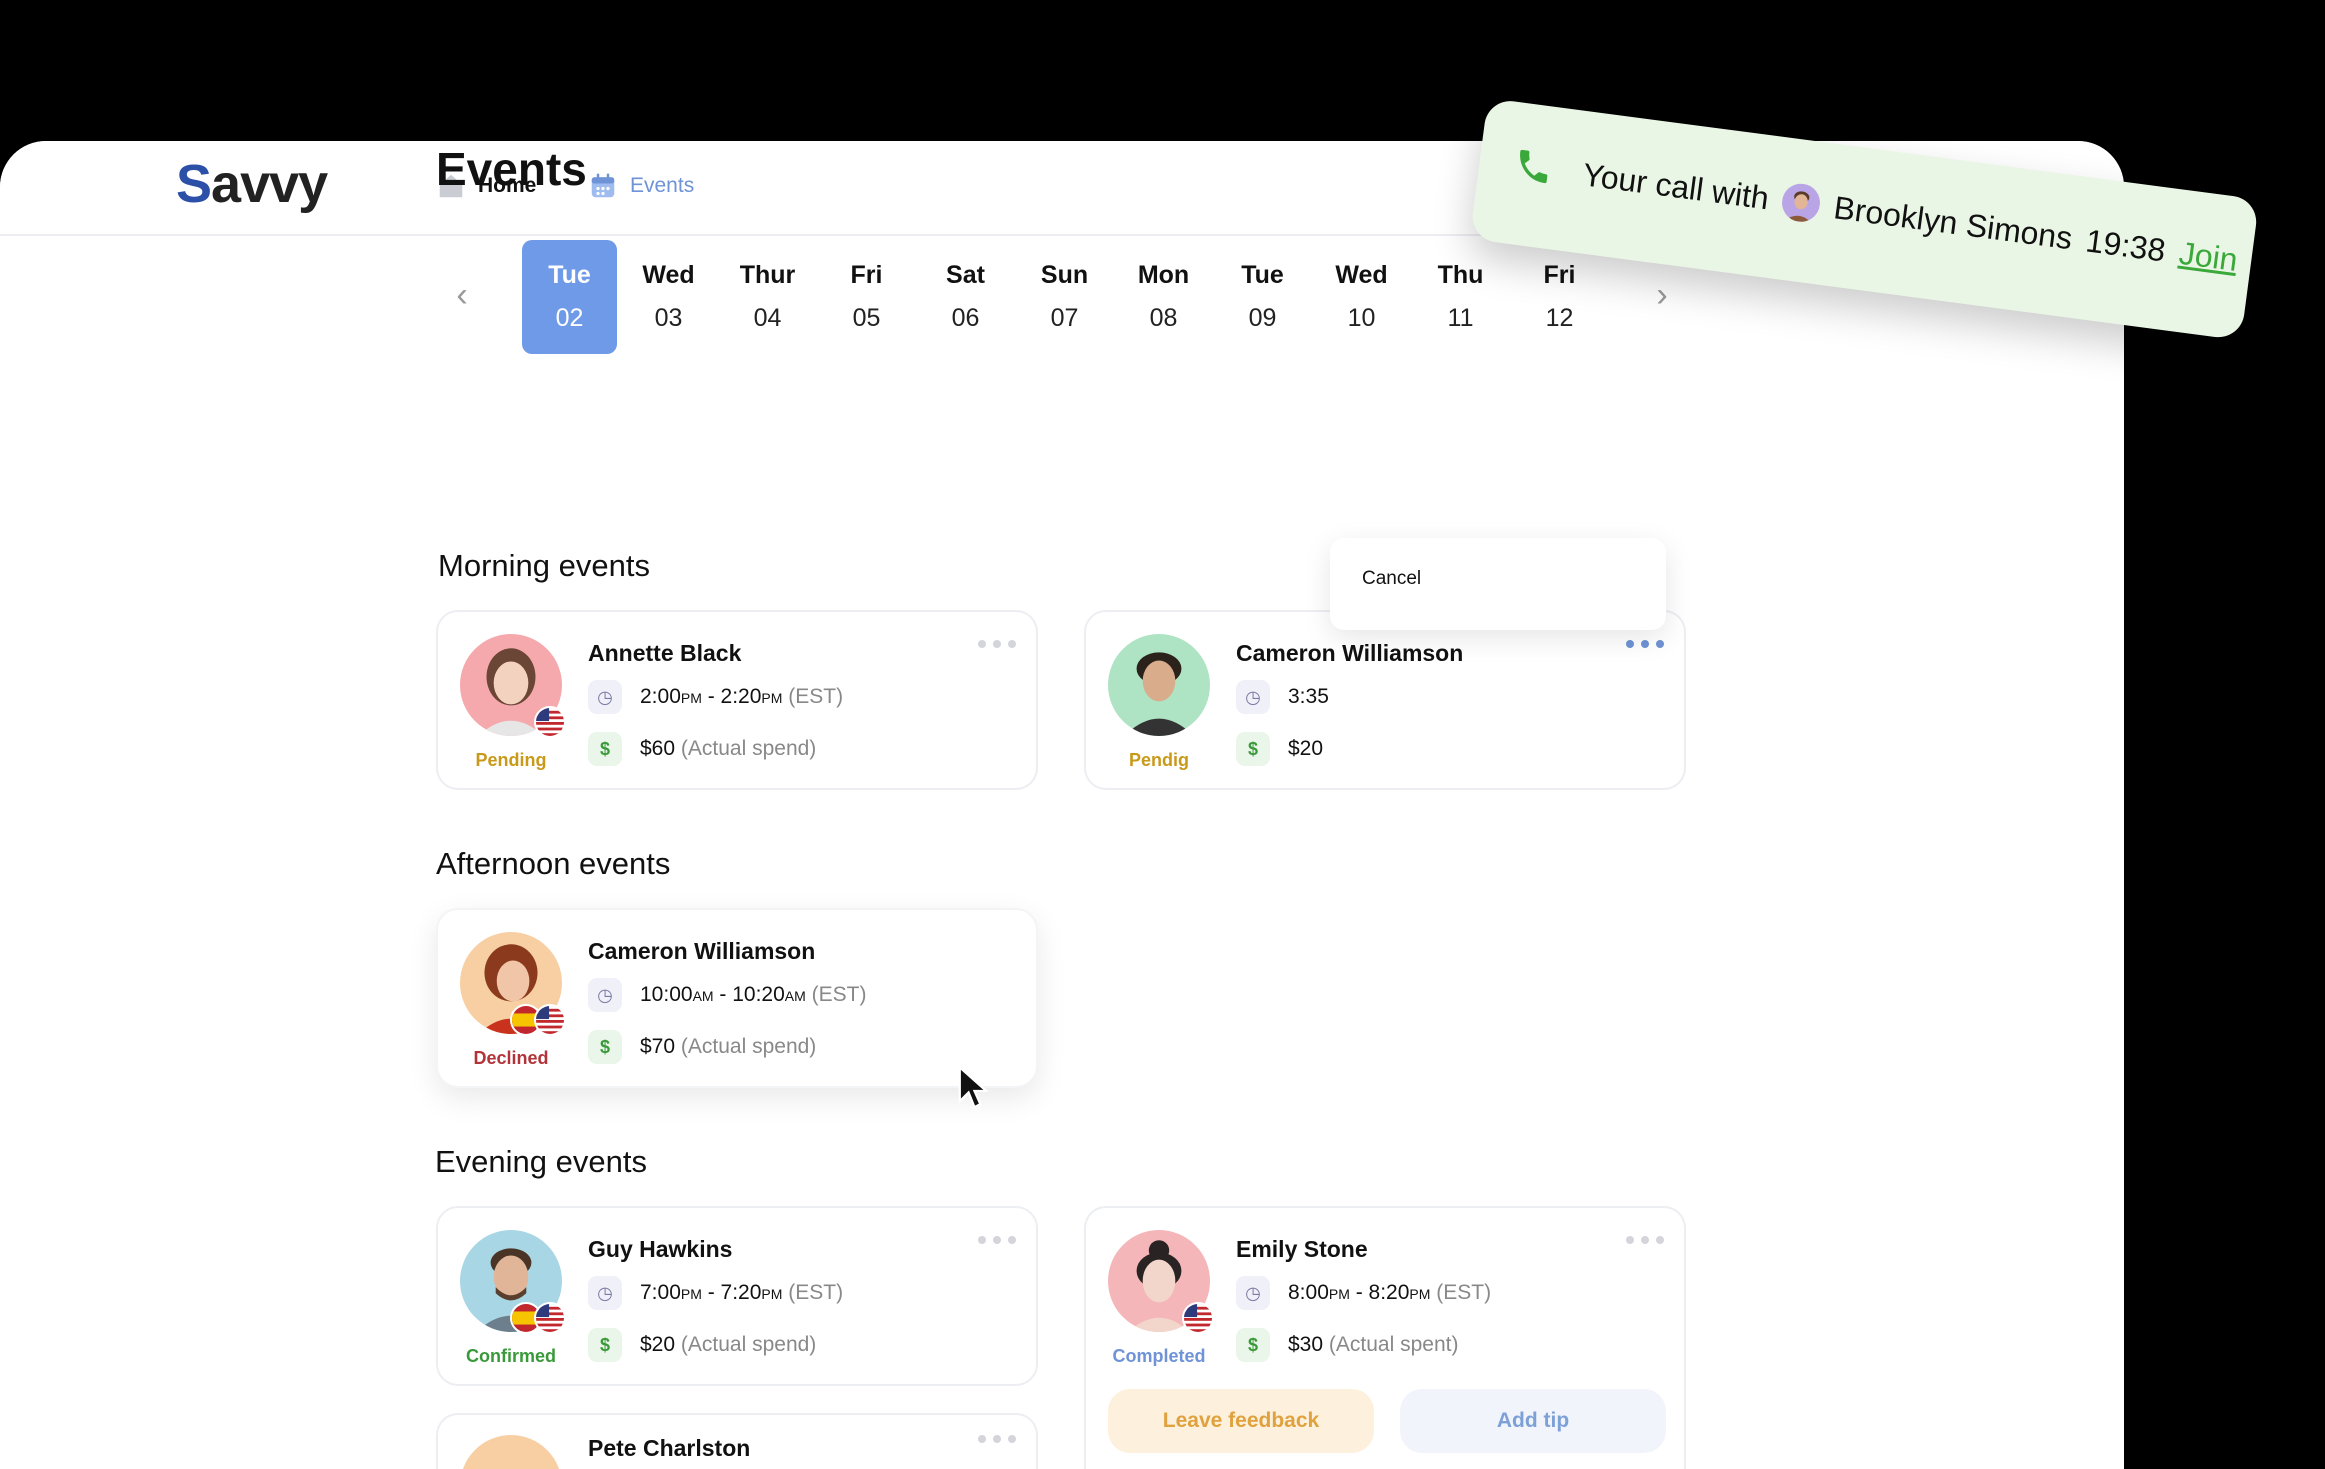  Describe the element at coordinates (462, 295) in the screenshot. I see `chevron-left-icon: ‹` at that location.